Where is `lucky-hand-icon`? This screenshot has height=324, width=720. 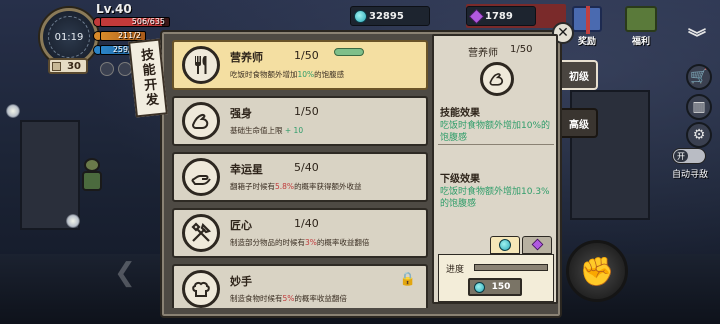
lucky-hand-icon is located at coordinates (201, 177).